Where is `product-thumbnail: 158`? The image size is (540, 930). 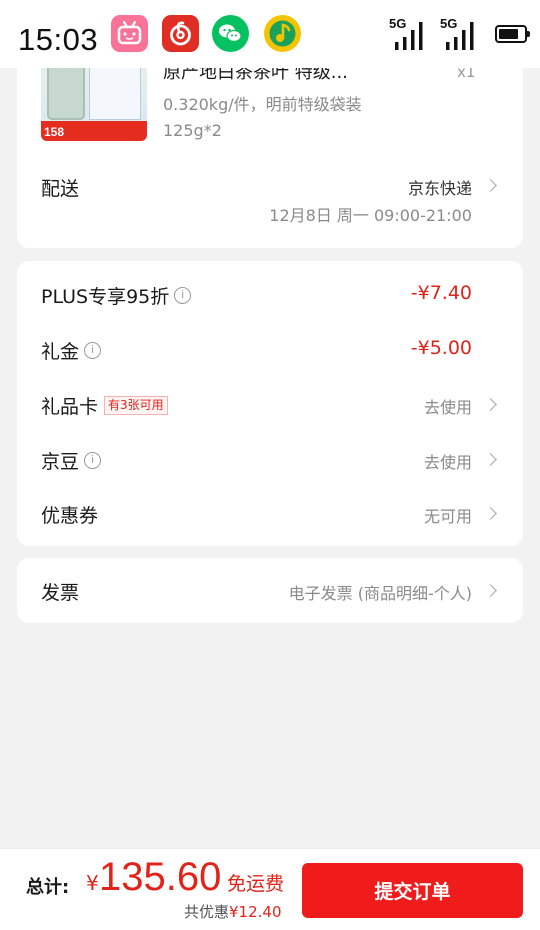 product-thumbnail: 158 is located at coordinates (94, 98).